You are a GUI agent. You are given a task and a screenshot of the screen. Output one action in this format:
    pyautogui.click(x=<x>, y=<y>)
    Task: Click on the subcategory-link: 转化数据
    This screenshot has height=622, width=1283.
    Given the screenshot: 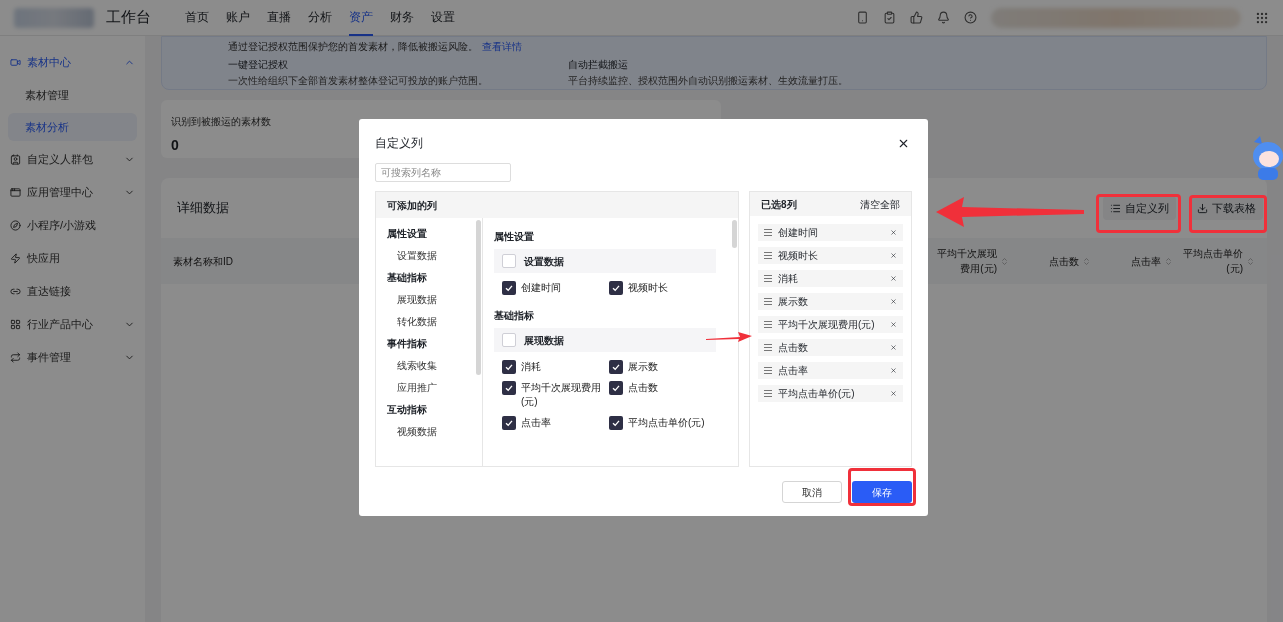 What is the action you would take?
    pyautogui.click(x=431, y=321)
    